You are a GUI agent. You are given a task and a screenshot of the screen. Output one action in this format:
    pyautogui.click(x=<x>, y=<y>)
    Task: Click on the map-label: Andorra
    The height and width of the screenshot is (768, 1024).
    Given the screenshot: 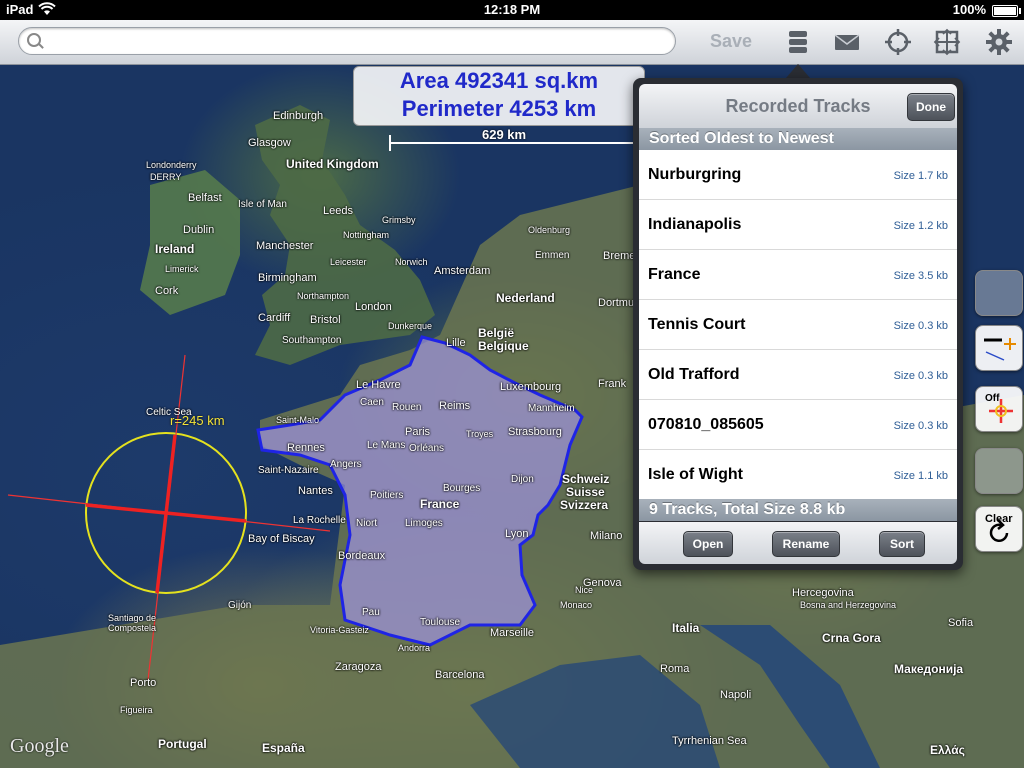 What is the action you would take?
    pyautogui.click(x=414, y=648)
    